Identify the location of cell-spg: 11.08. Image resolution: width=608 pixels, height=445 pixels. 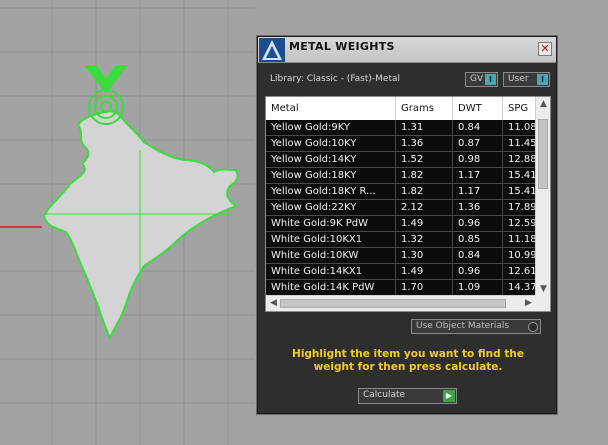
(519, 128).